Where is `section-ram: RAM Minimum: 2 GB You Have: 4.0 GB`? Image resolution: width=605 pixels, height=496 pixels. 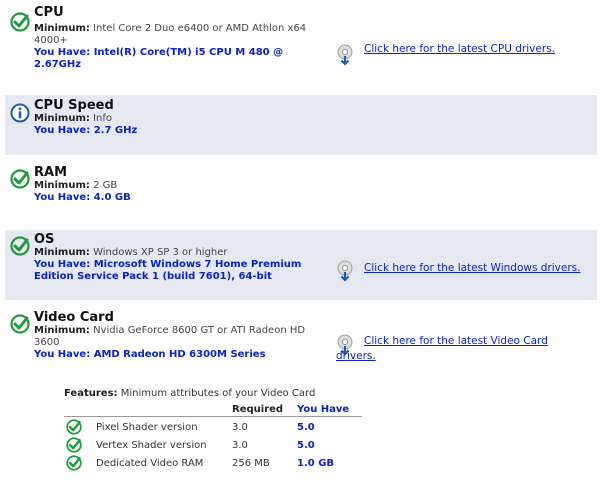 section-ram: RAM Minimum: 2 GB You Have: 4.0 GB is located at coordinates (301, 190).